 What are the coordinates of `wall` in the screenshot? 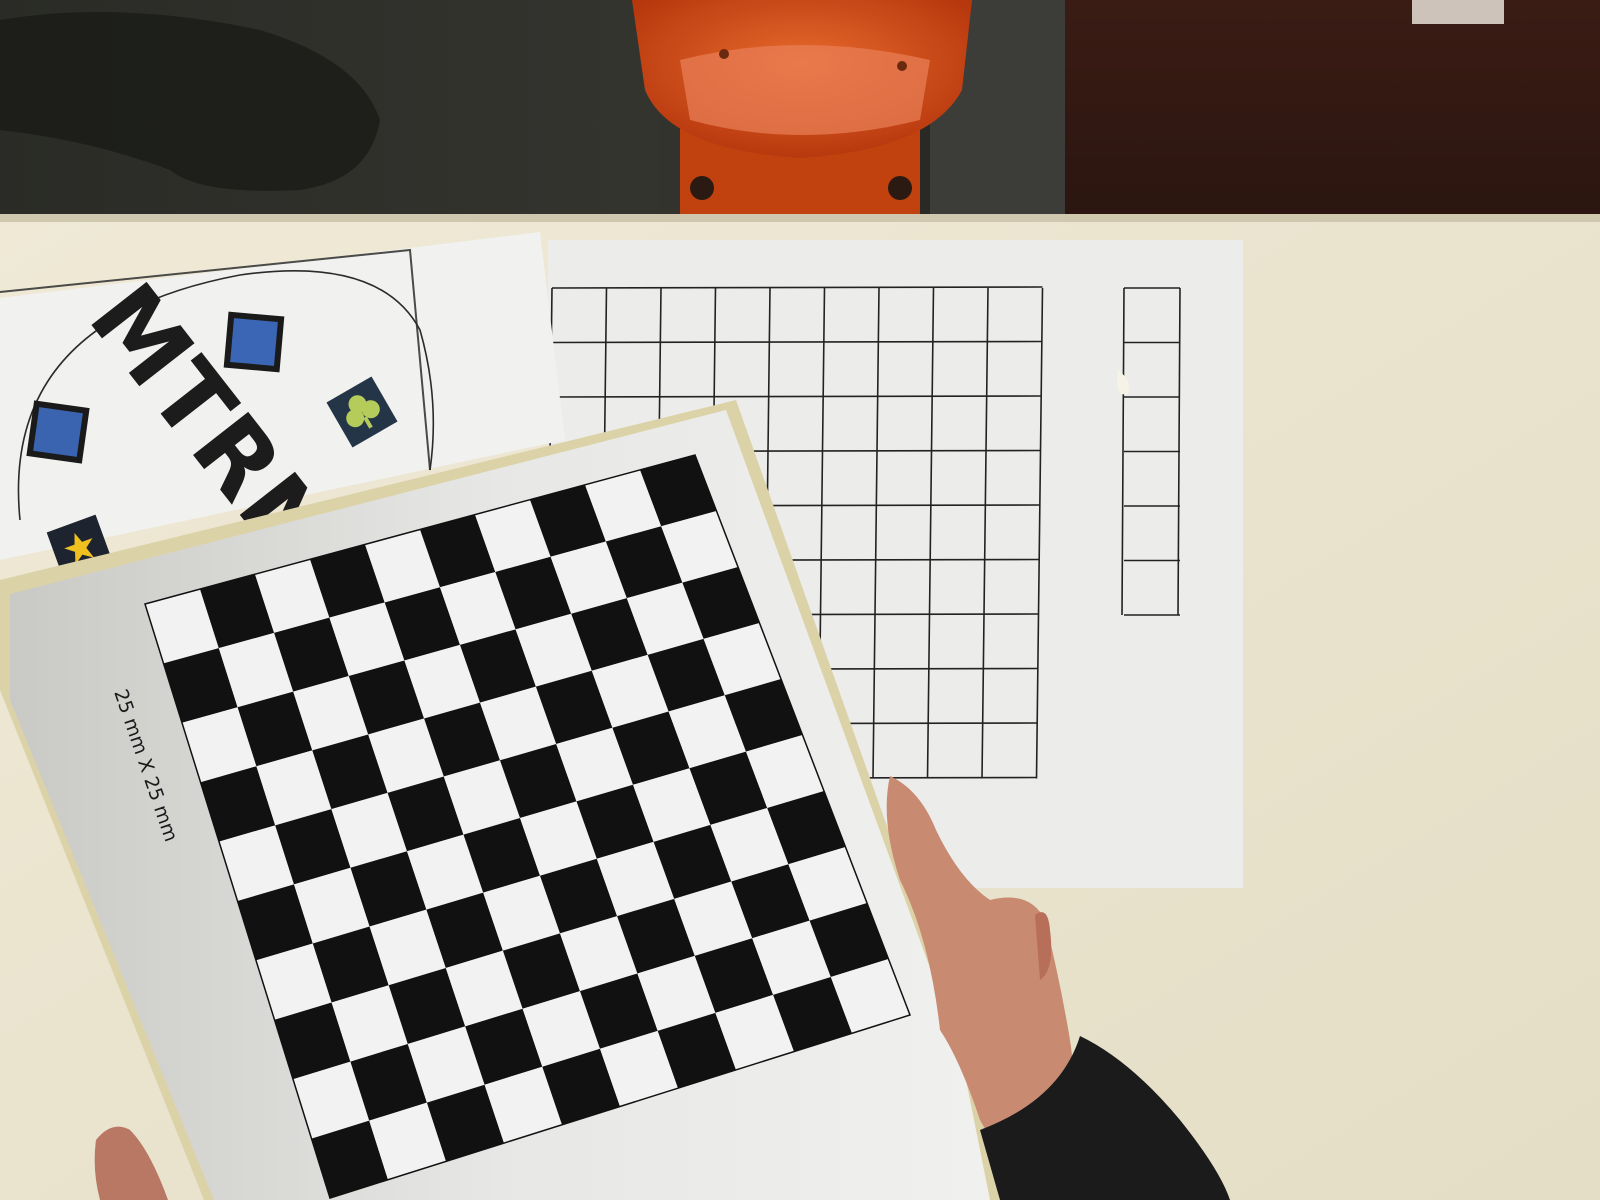 It's located at (1332, 111).